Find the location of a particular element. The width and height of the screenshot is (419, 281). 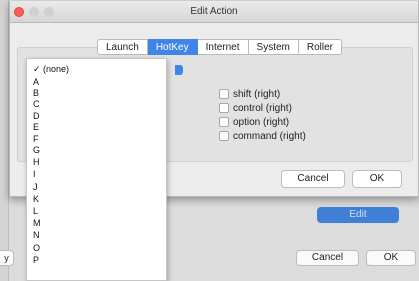

tab-roller: Roller is located at coordinates (320, 47).